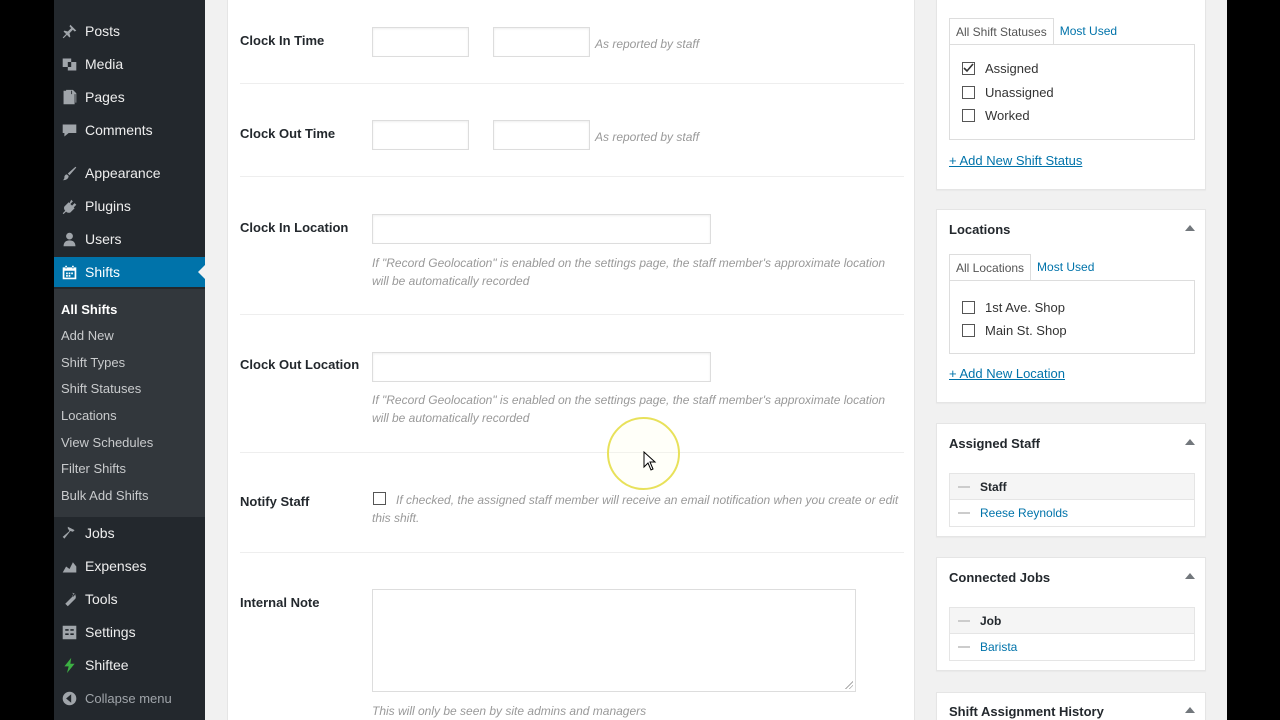 This screenshot has width=1280, height=720. I want to click on calendar-icon, so click(69, 272).